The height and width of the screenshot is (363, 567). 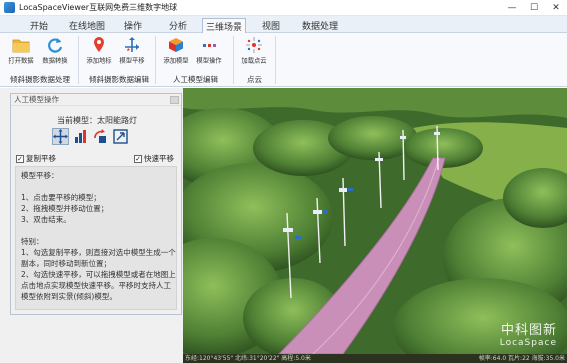 I want to click on bar-scale-icon, so click(x=80, y=136).